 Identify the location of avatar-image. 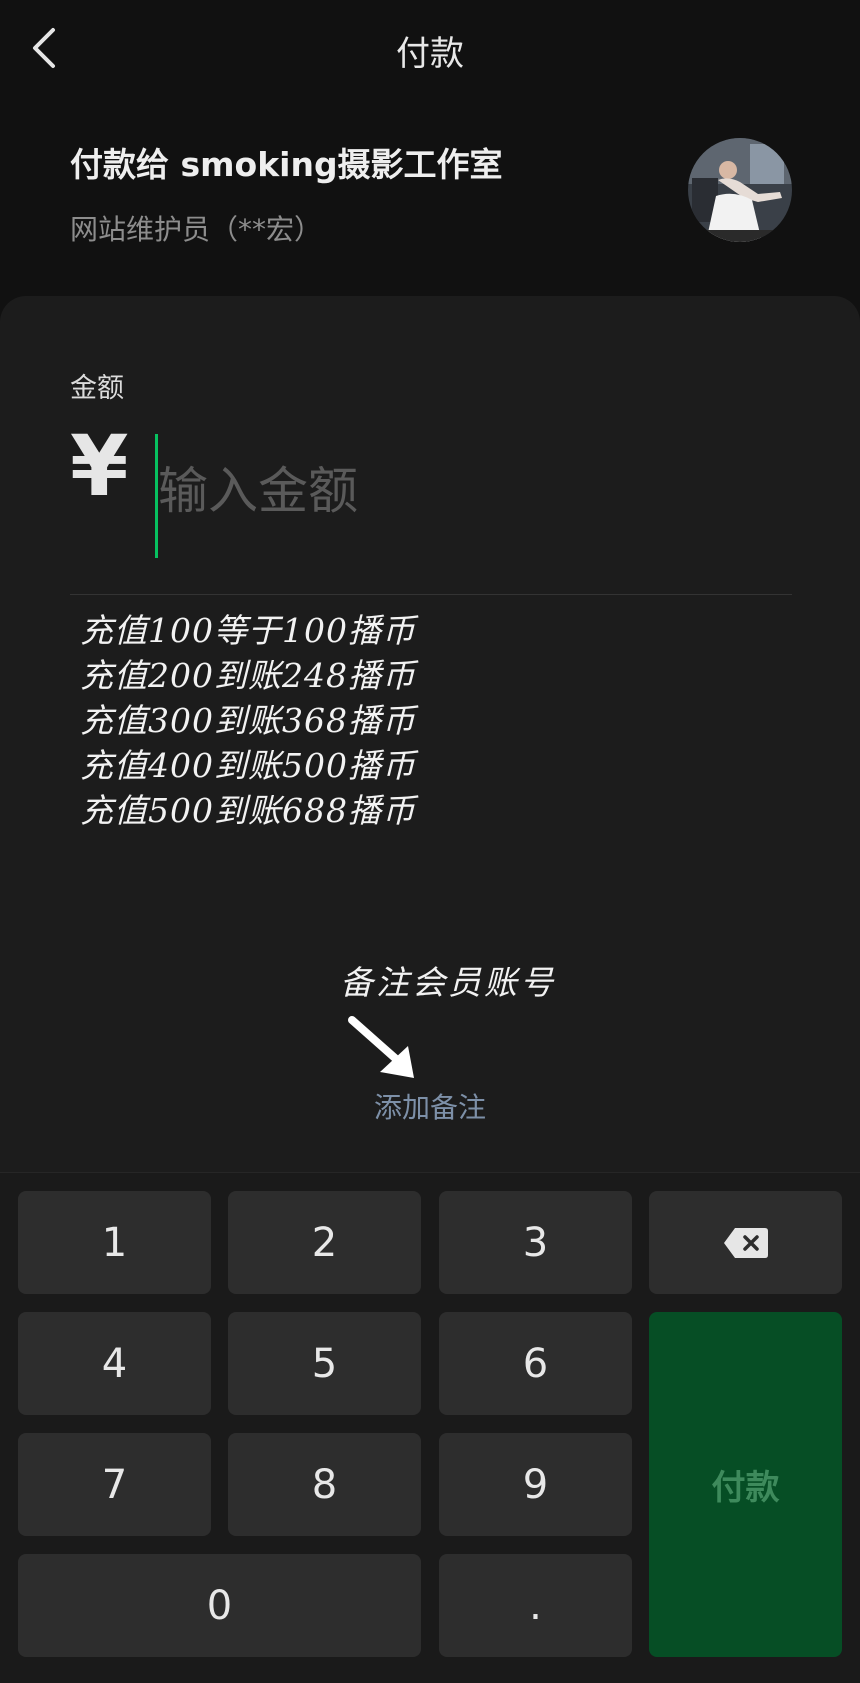
(740, 190).